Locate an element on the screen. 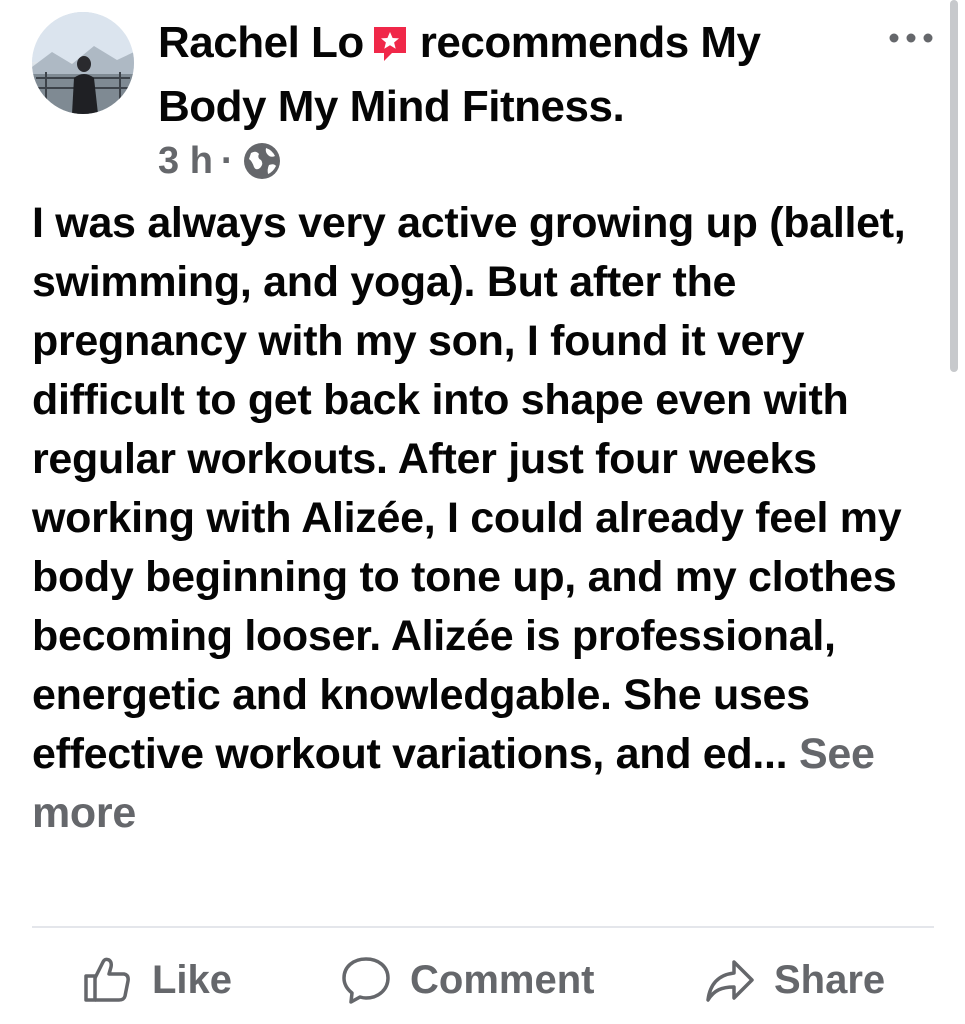 This screenshot has width=965, height=1024. share-label: Share is located at coordinates (830, 979).